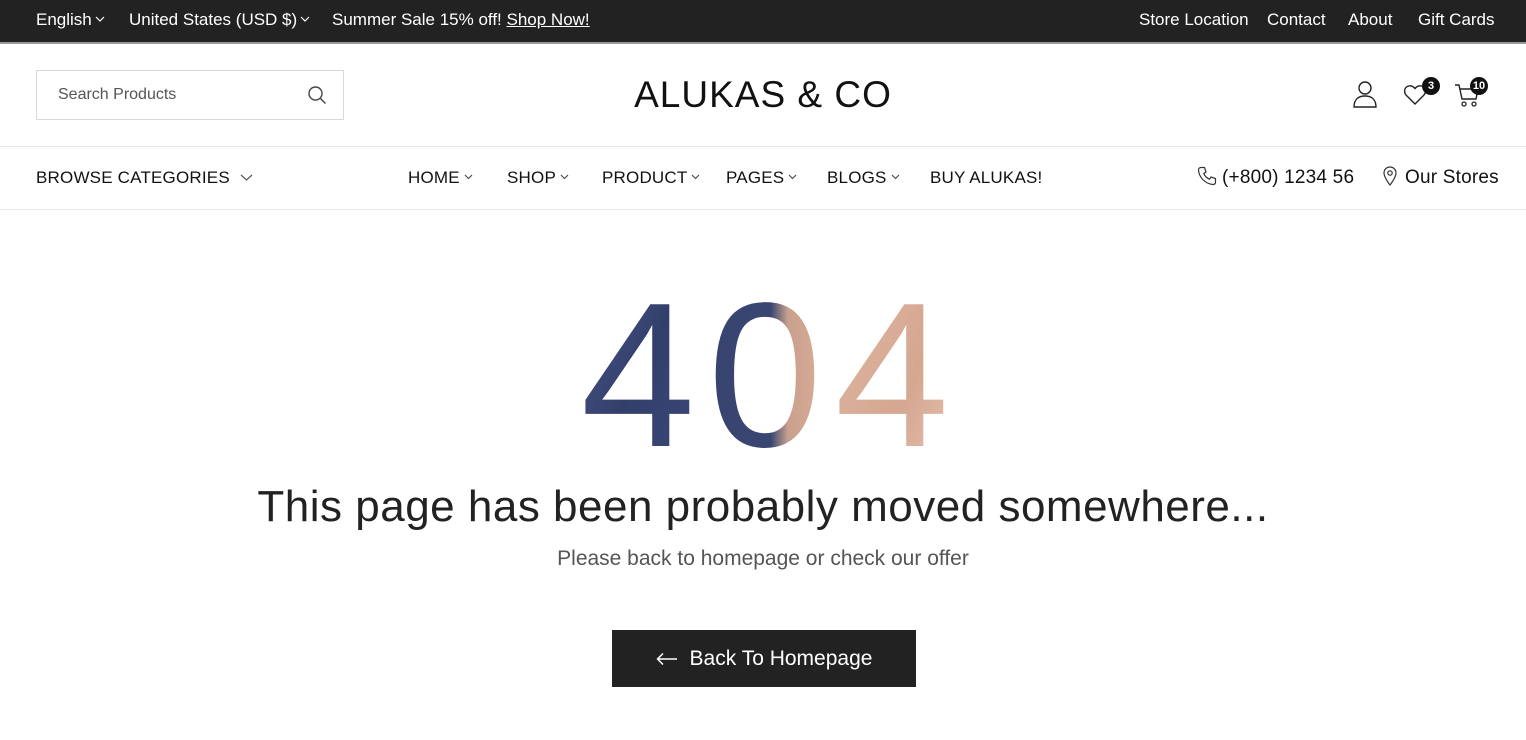 Image resolution: width=1526 pixels, height=740 pixels. What do you see at coordinates (1296, 21) in the screenshot?
I see `contact-link: Contact` at bounding box center [1296, 21].